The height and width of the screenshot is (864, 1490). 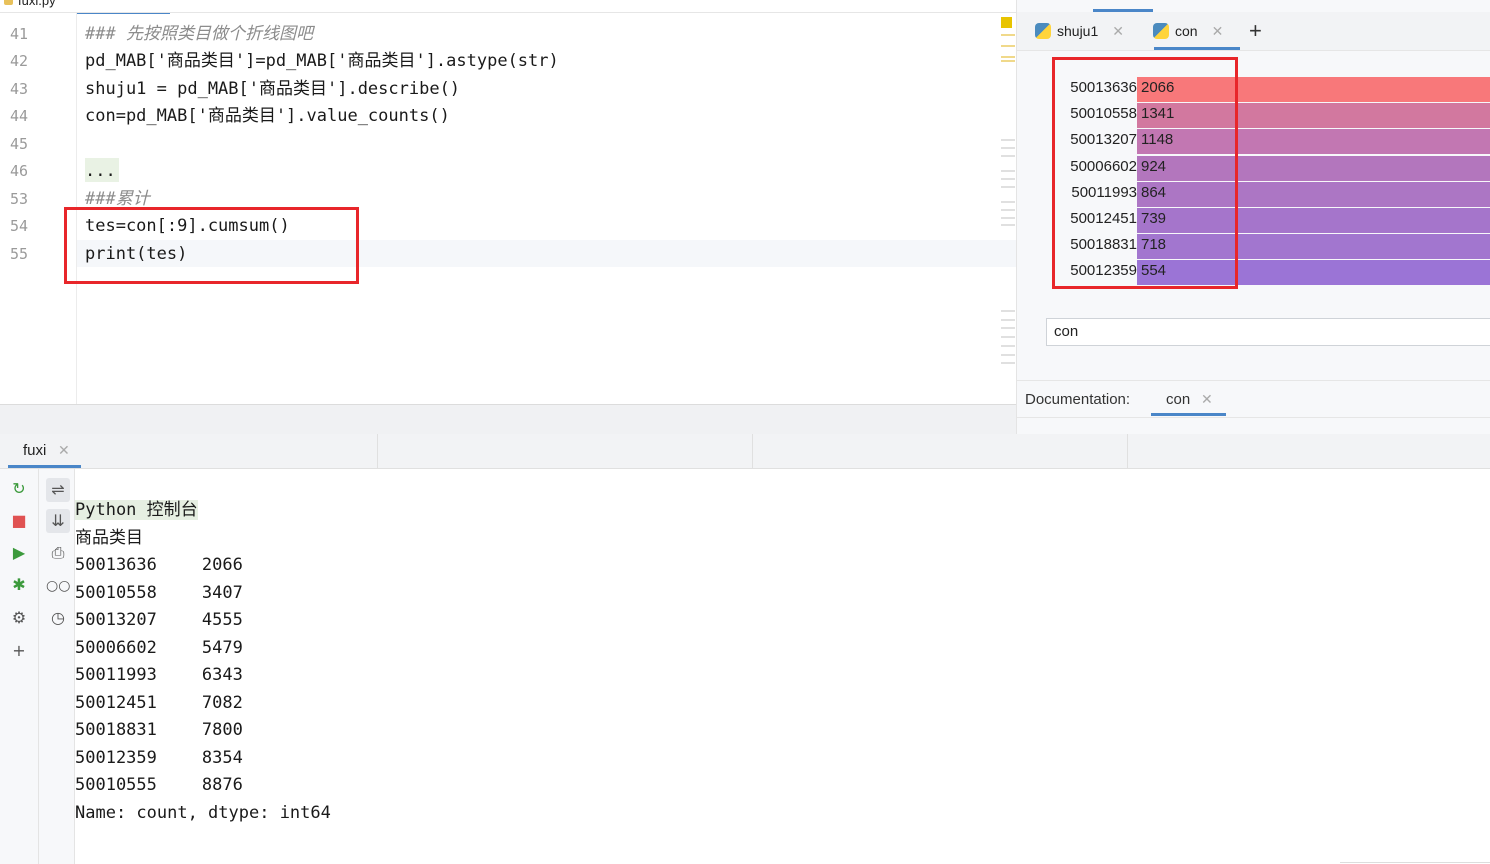 What do you see at coordinates (745, 451) in the screenshot?
I see `console-tabs` at bounding box center [745, 451].